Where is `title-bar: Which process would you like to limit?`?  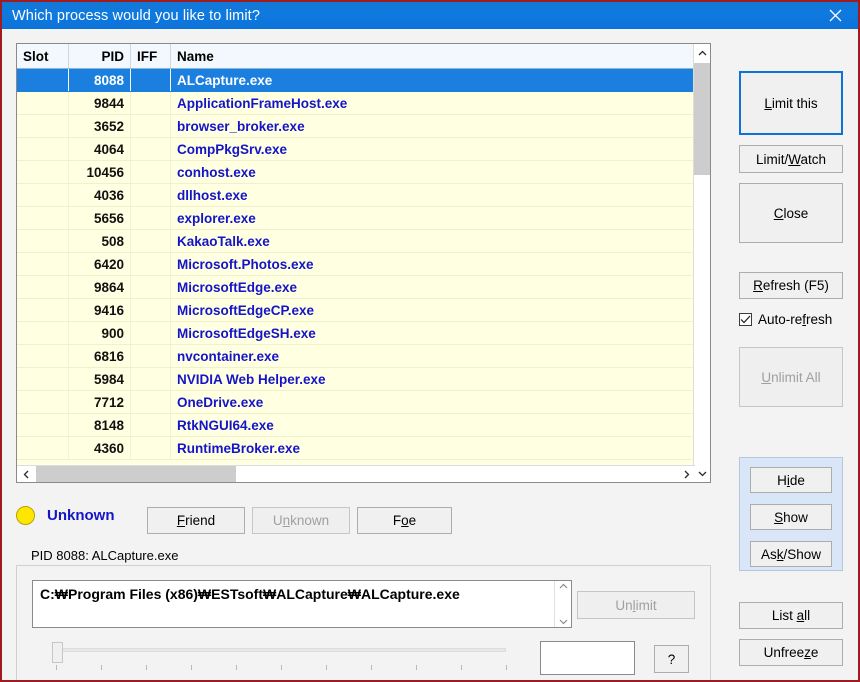
title-bar: Which process would you like to limit? is located at coordinates (430, 15).